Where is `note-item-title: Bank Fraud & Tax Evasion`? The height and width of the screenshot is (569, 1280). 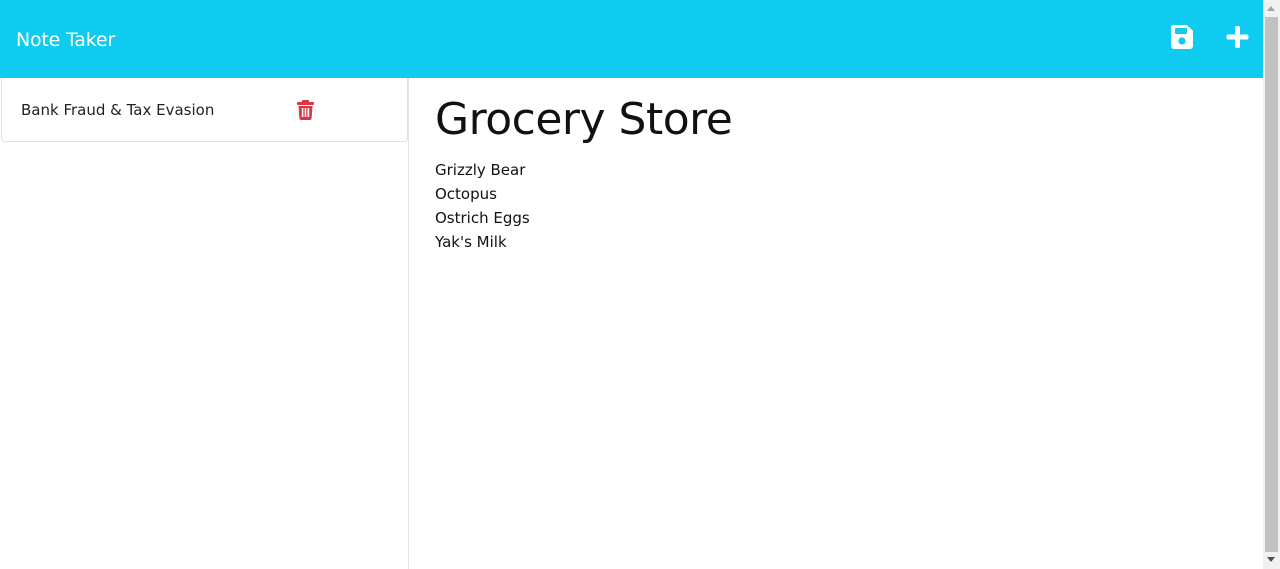
note-item-title: Bank Fraud & Tax Evasion is located at coordinates (117, 110).